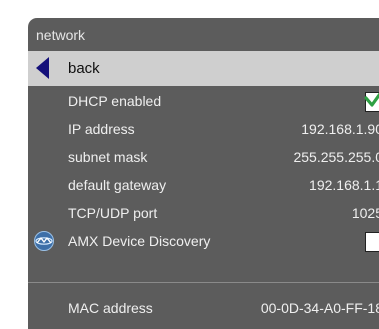 The height and width of the screenshot is (329, 379). What do you see at coordinates (203, 130) in the screenshot?
I see `row-ip-address: IP address 192.168.1.90` at bounding box center [203, 130].